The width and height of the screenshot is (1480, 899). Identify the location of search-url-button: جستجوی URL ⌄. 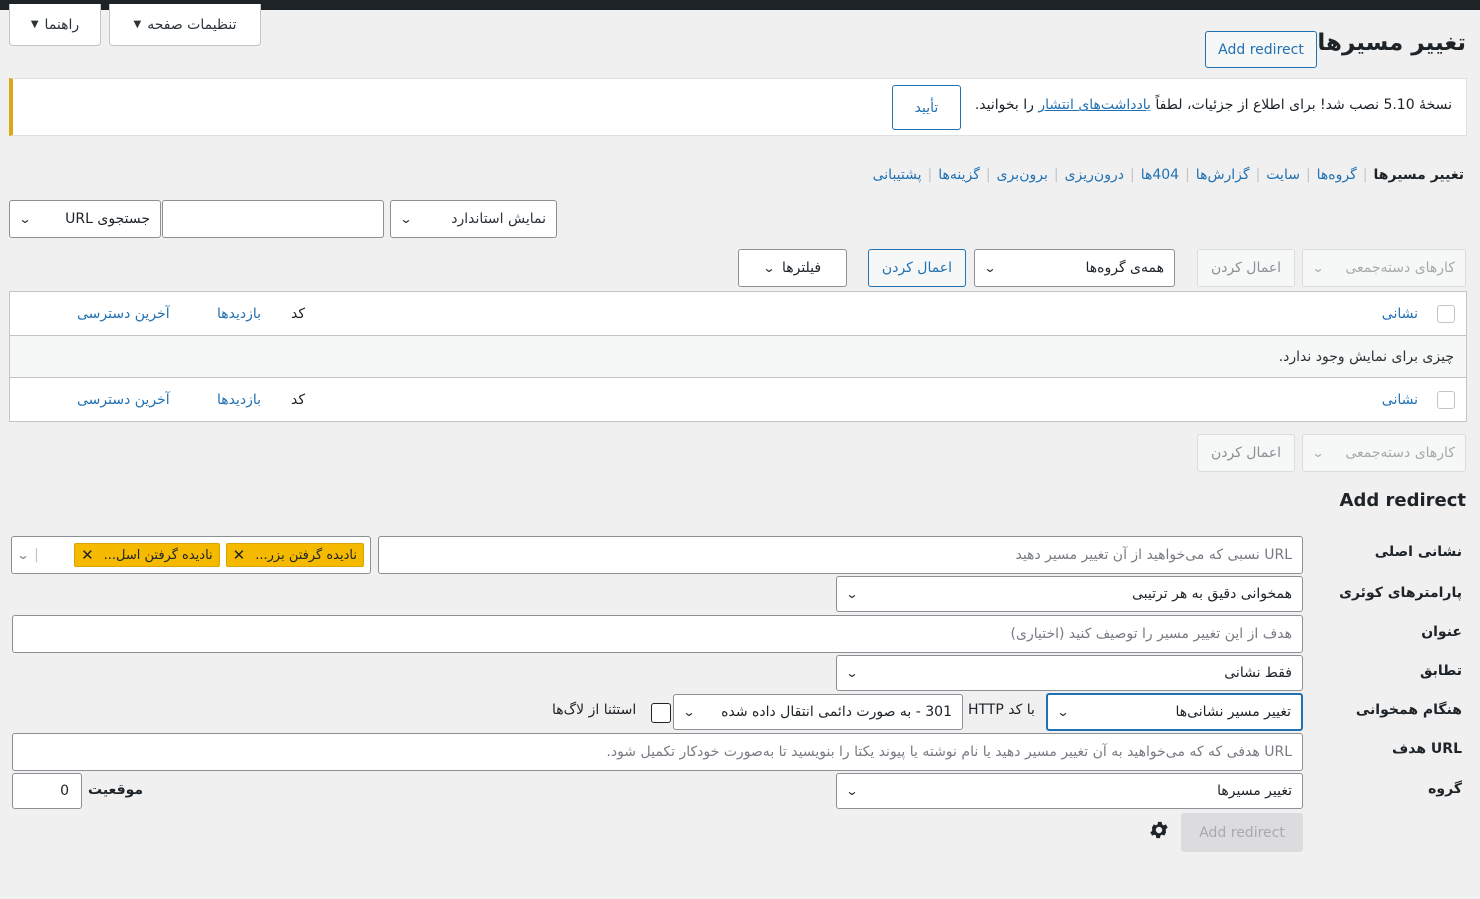
(85, 219).